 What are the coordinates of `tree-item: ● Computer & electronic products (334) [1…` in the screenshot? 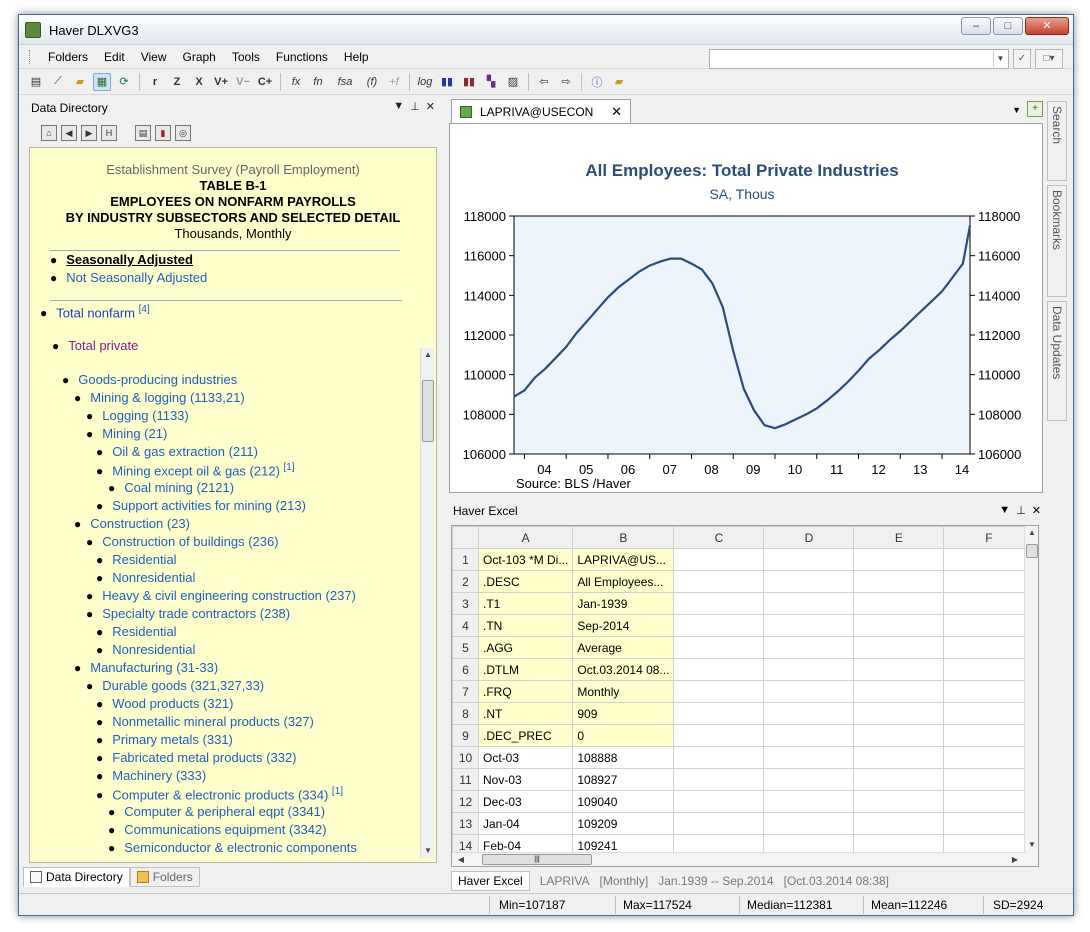 It's located at (219, 794).